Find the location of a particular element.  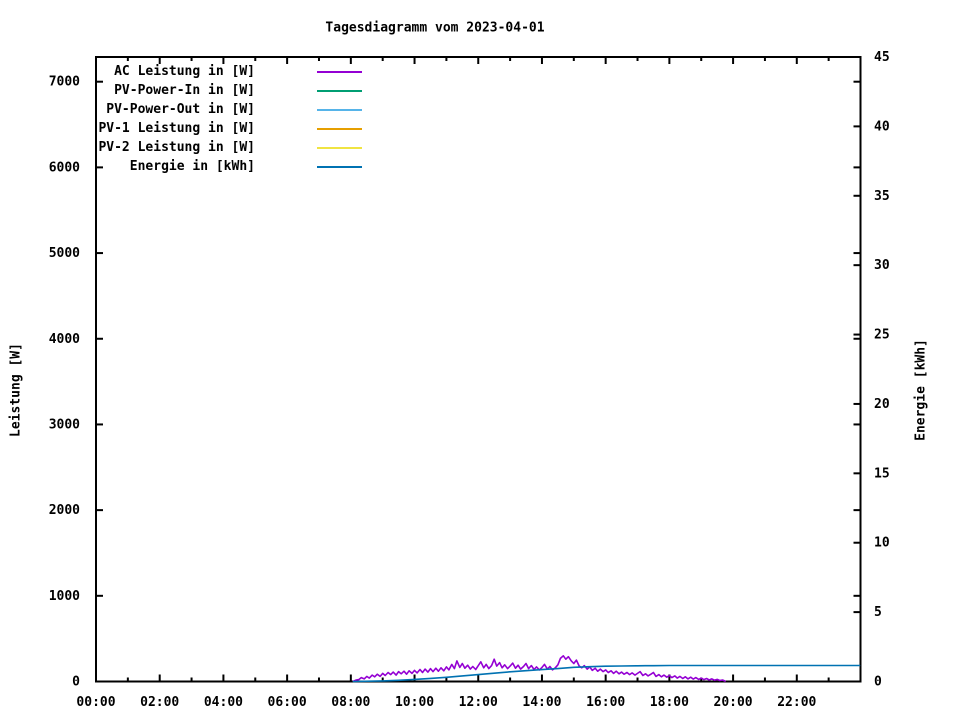

x-tick-label: 06:00 is located at coordinates (287, 702).